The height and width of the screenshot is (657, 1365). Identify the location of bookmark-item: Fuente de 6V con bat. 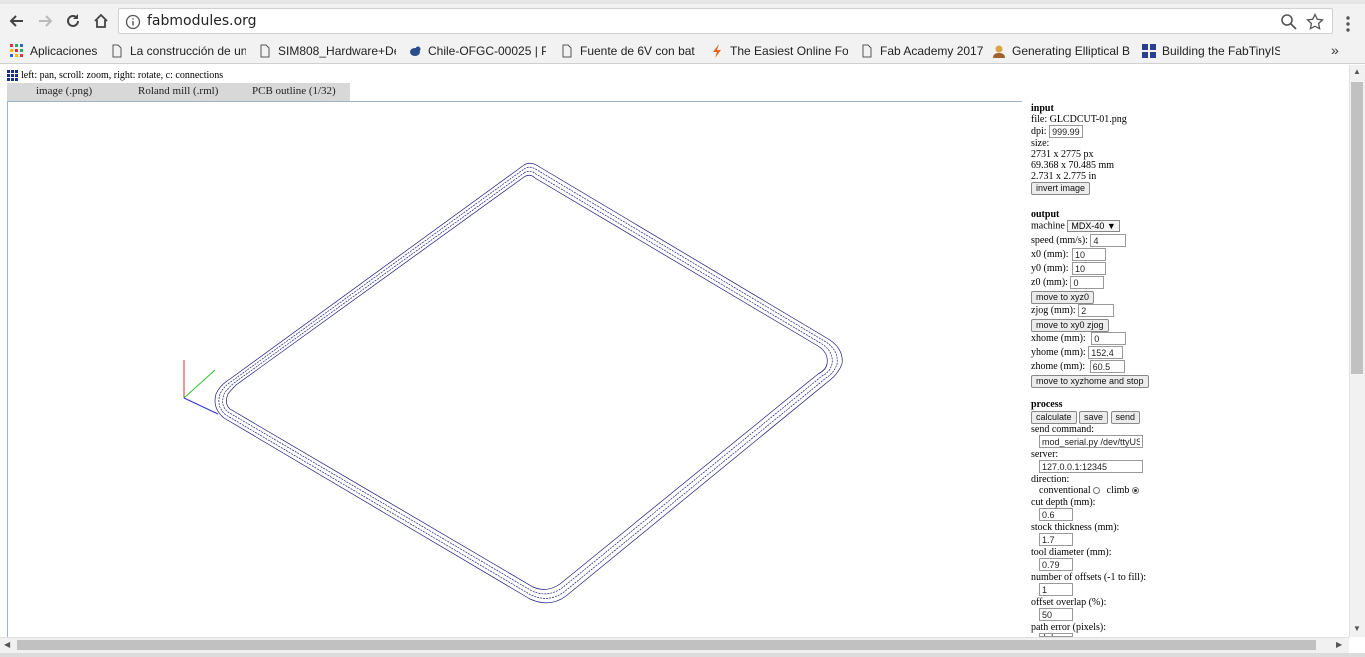
(629, 51).